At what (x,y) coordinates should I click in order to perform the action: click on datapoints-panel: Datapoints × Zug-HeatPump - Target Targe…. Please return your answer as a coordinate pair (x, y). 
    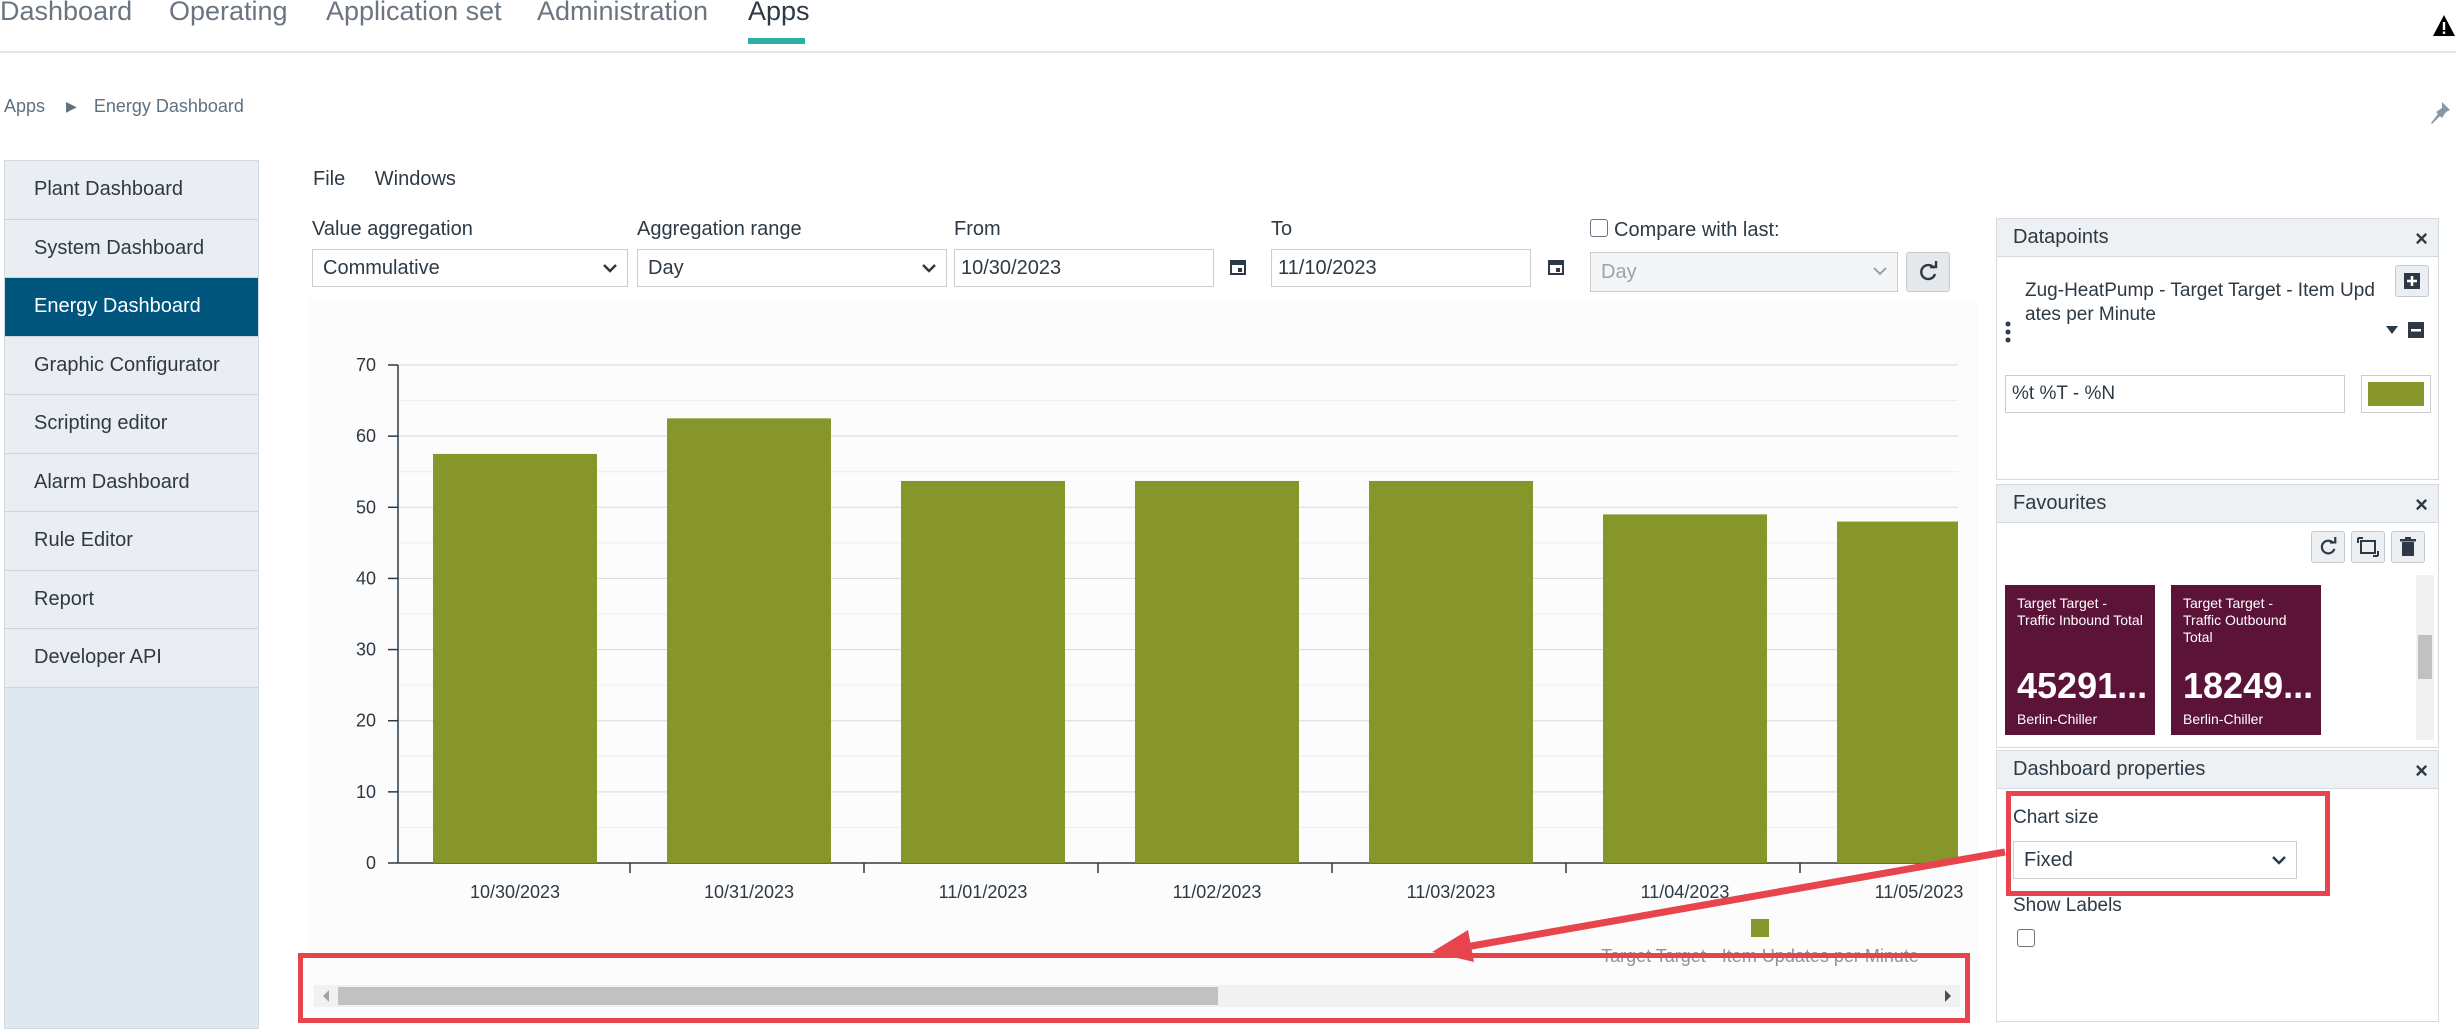
    Looking at the image, I should click on (2217, 349).